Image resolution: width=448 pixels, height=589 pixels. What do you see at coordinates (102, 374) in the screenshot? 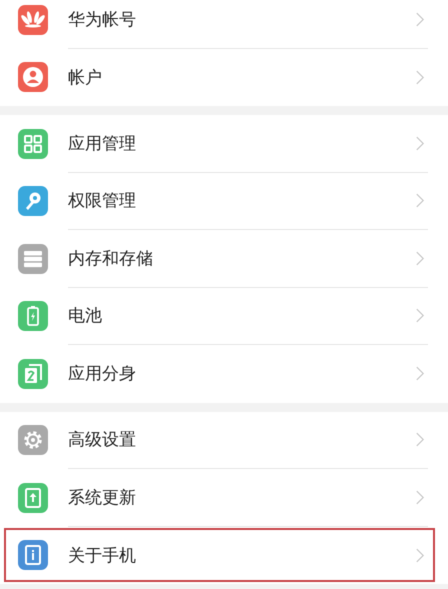
I see `item-label: 应用分身` at bounding box center [102, 374].